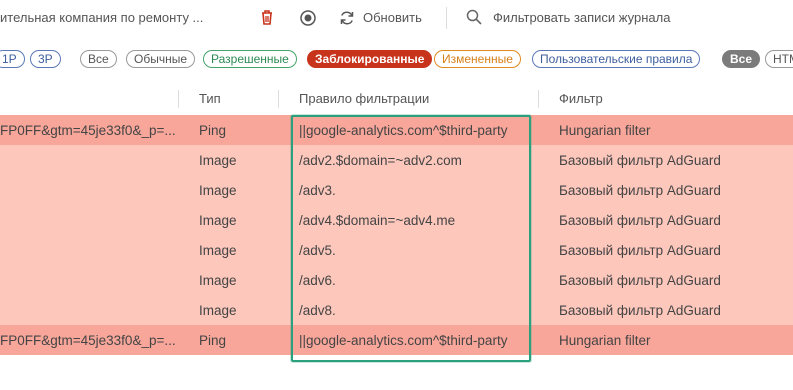 This screenshot has height=390, width=793. I want to click on trash-icon, so click(267, 17).